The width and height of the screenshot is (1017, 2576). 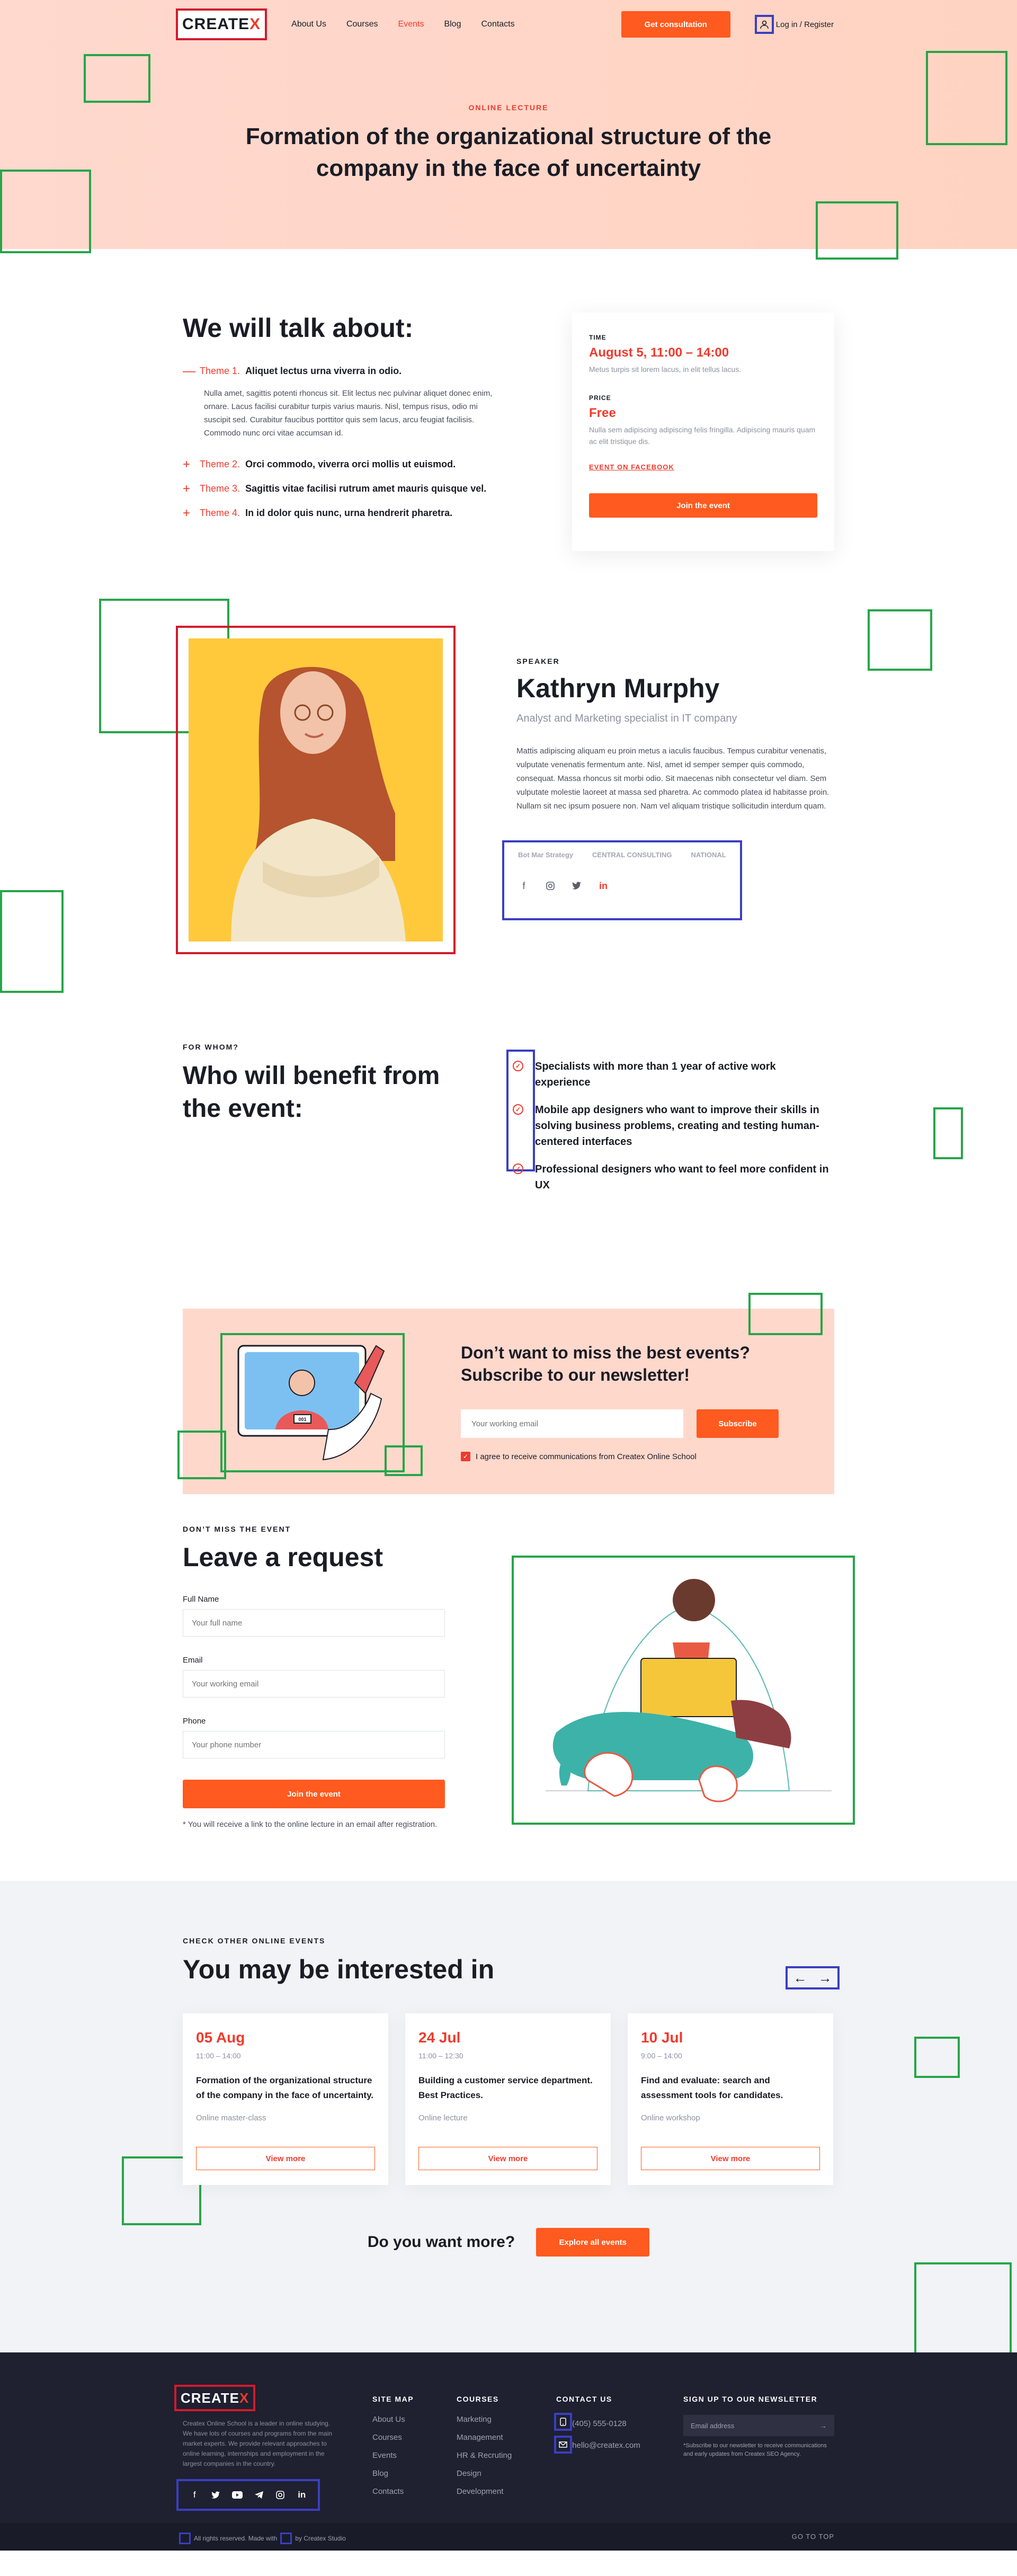 I want to click on nav-events: Events, so click(x=411, y=25).